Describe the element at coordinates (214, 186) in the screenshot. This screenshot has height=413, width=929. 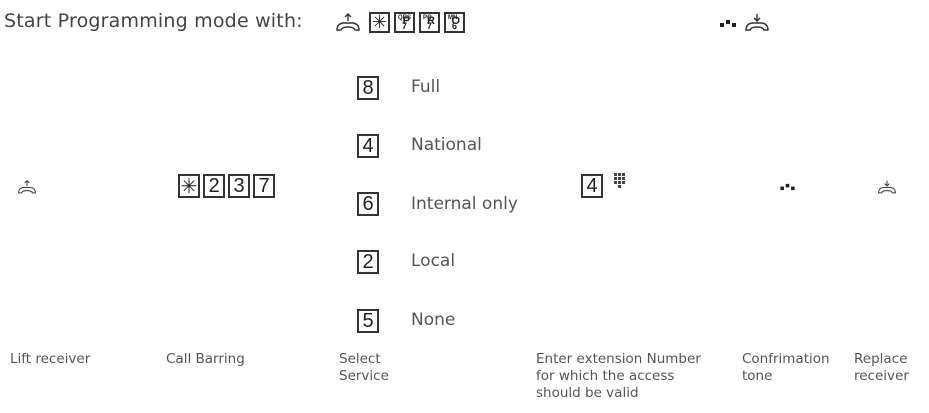
I see `digit-key: 2` at that location.